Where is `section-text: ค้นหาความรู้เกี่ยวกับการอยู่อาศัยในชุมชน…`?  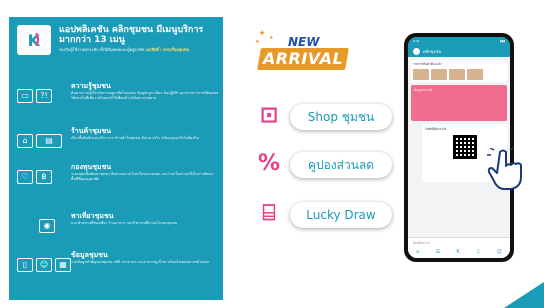 section-text: ค้นหาความรู้เกี่ยวกับการอยู่อาศัยในชุมชน… is located at coordinates (145, 95).